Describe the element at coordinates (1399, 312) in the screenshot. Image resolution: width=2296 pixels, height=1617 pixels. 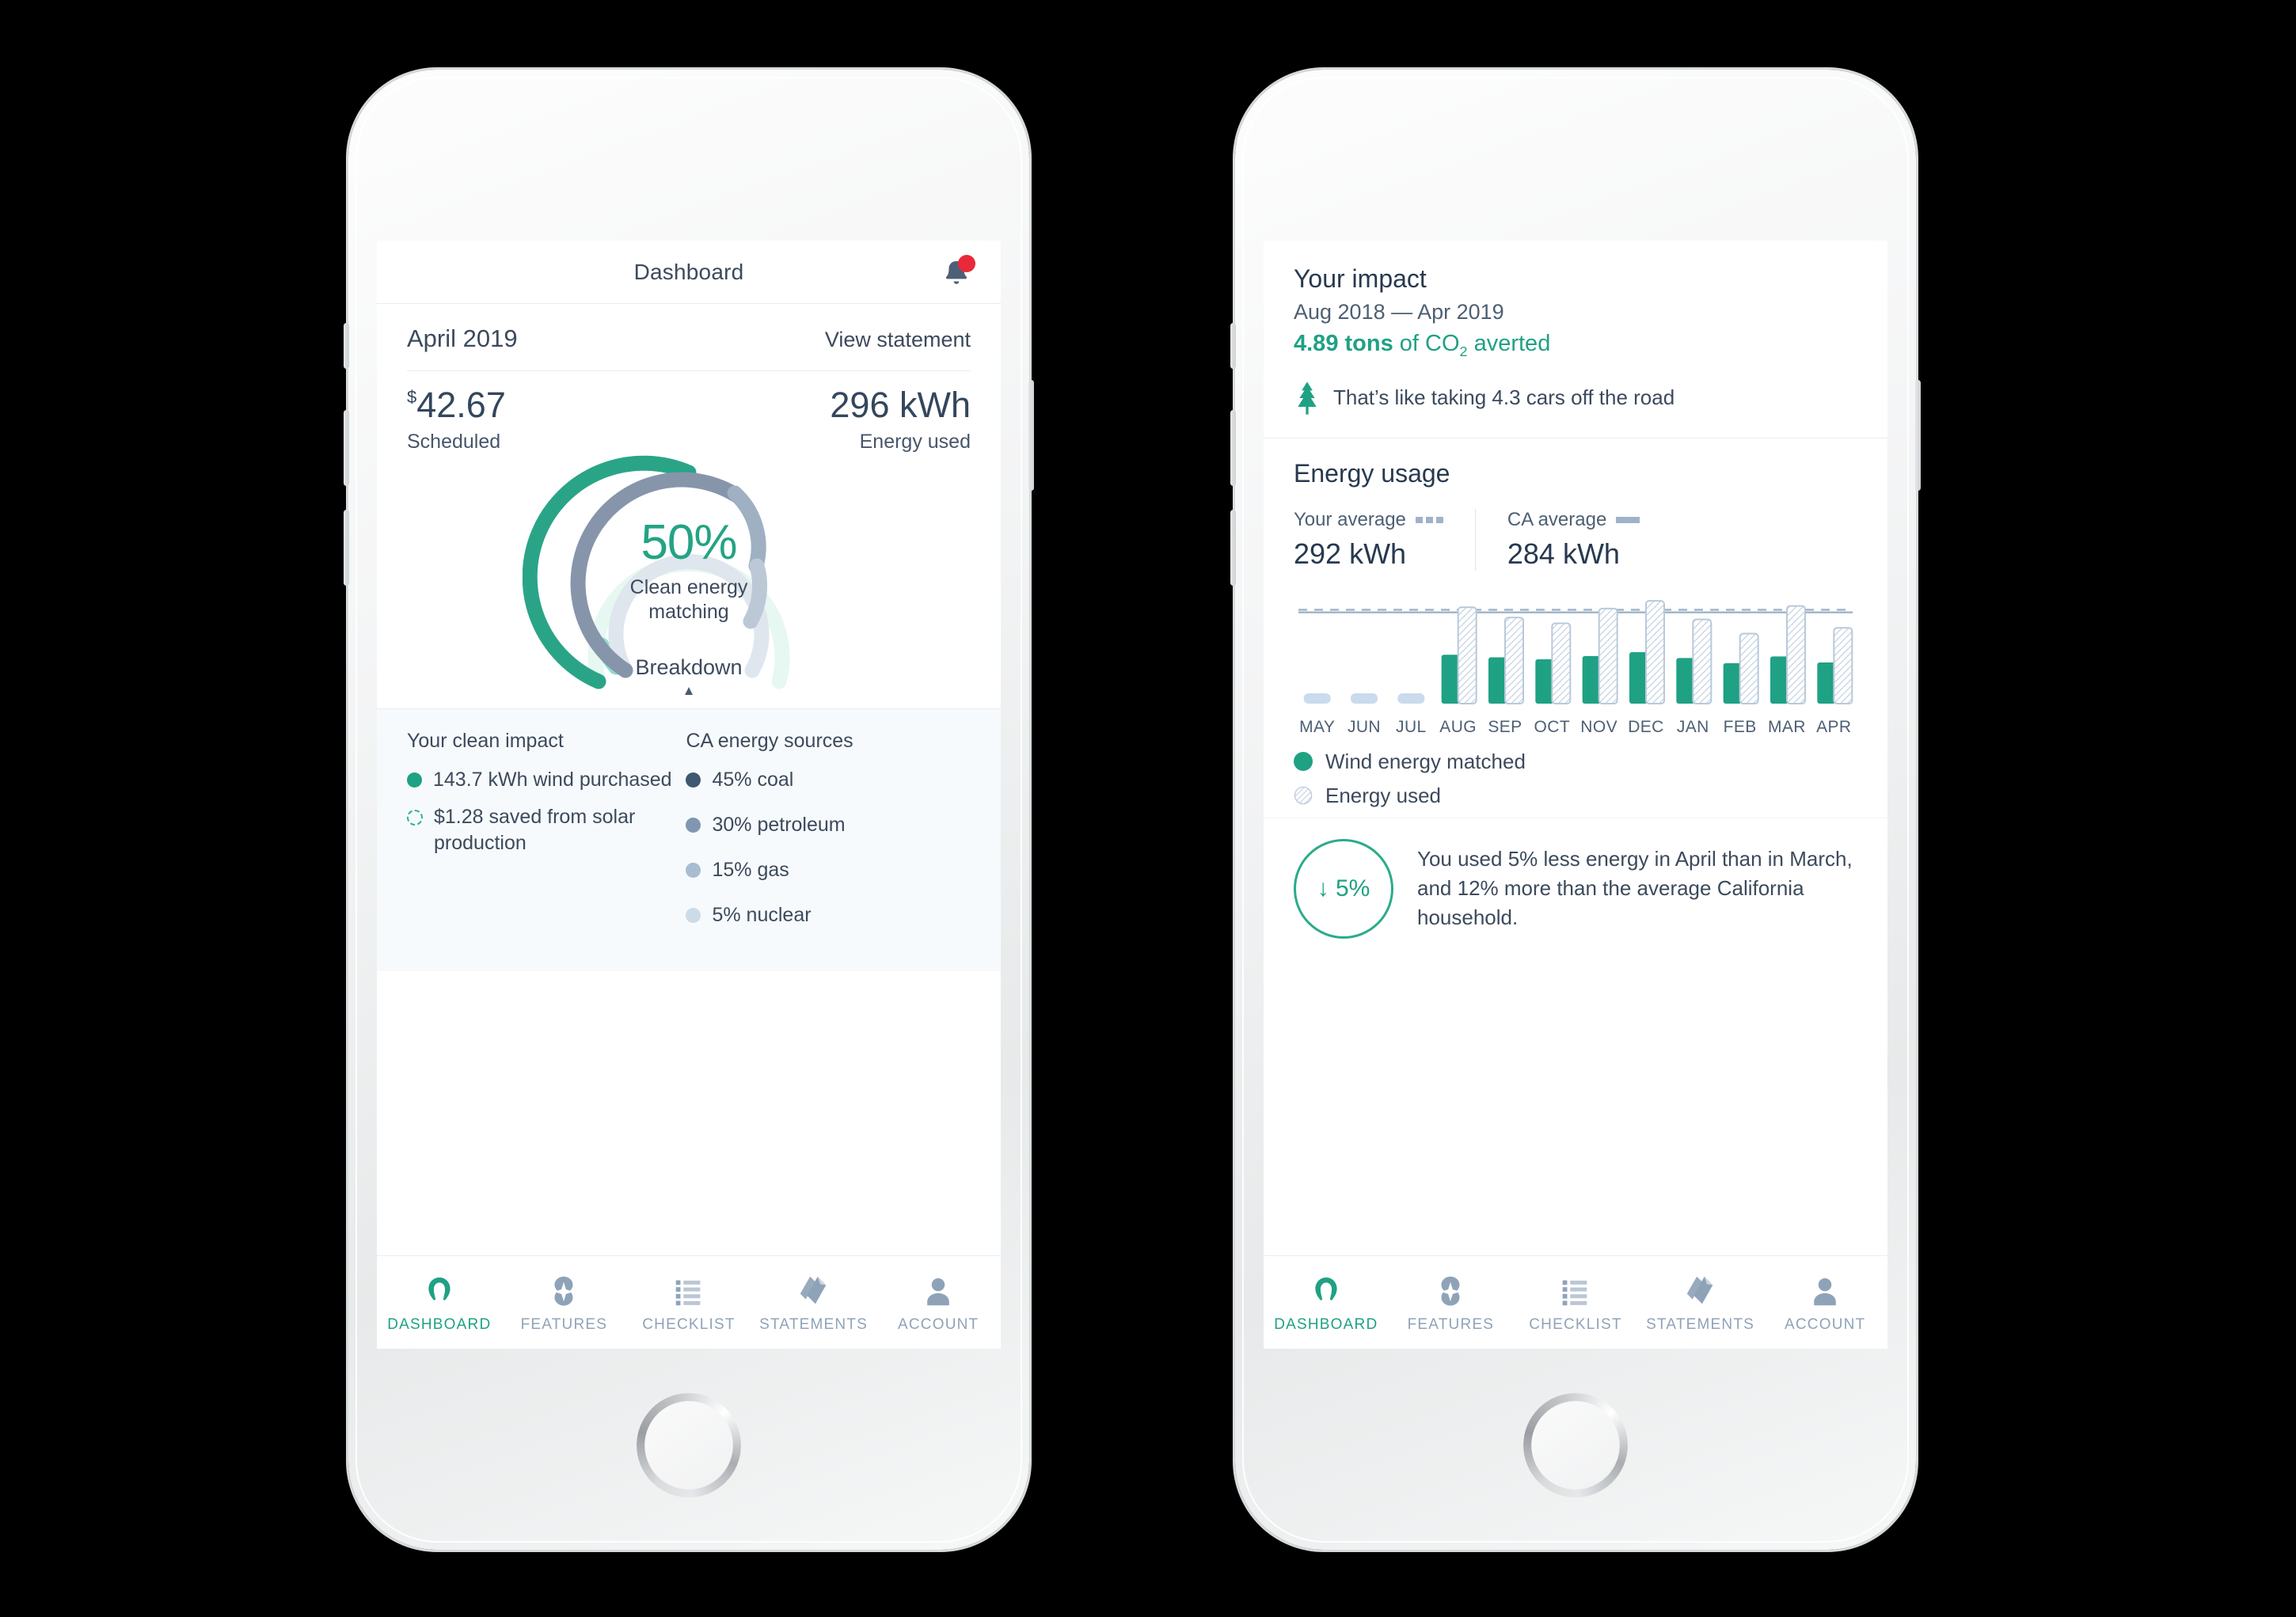
I see `impact-date-range: Aug 2018 — Apr 2019` at that location.